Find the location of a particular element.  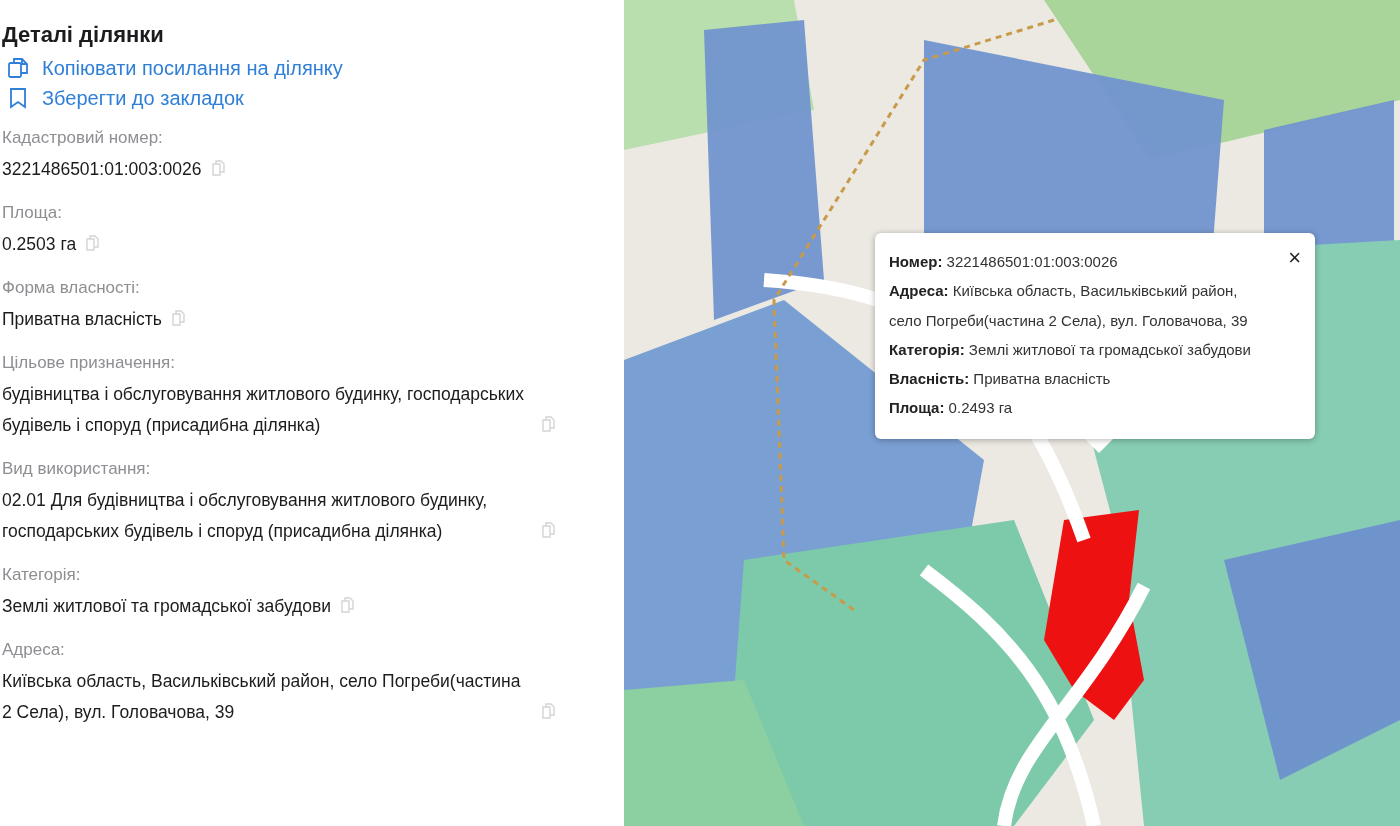

field-value: 3221486501:01:003:0026 is located at coordinates (102, 169).